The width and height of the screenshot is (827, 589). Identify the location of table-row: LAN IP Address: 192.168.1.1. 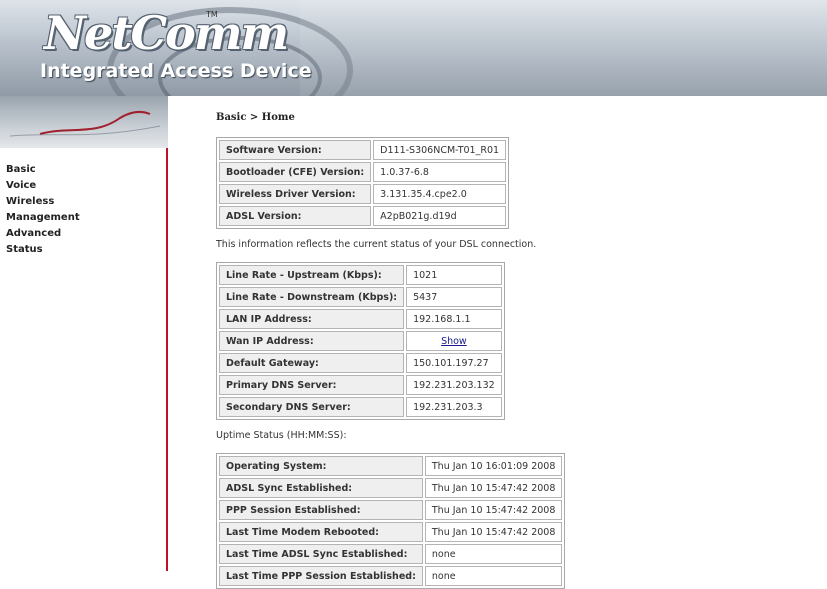
(360, 319).